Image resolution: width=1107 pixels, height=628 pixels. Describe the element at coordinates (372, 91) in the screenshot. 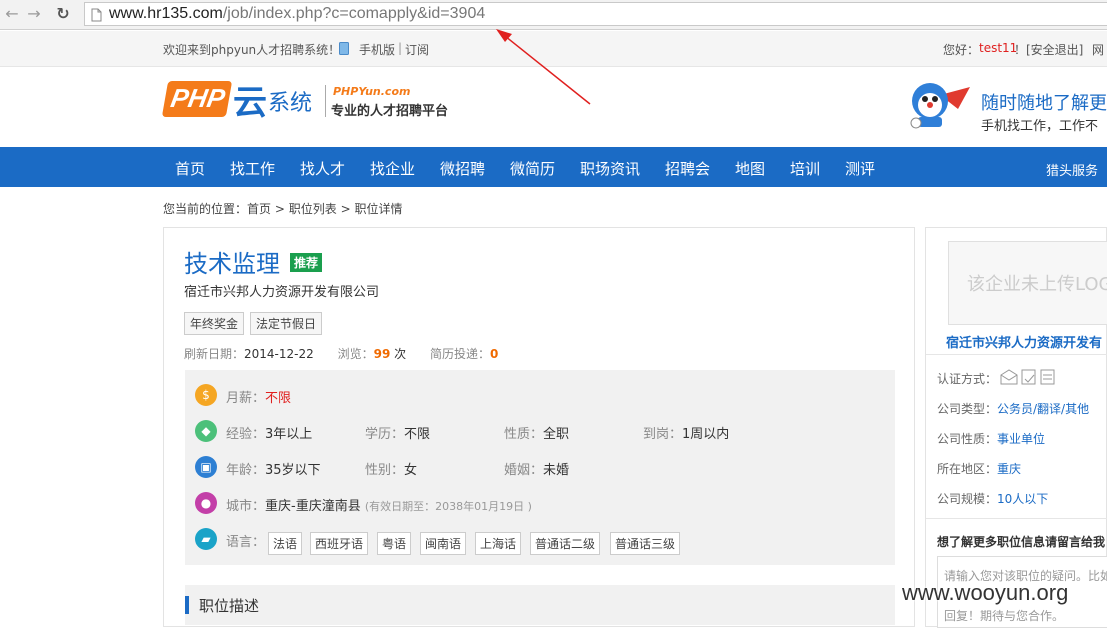

I see `logo-site: PHPYun.com` at that location.